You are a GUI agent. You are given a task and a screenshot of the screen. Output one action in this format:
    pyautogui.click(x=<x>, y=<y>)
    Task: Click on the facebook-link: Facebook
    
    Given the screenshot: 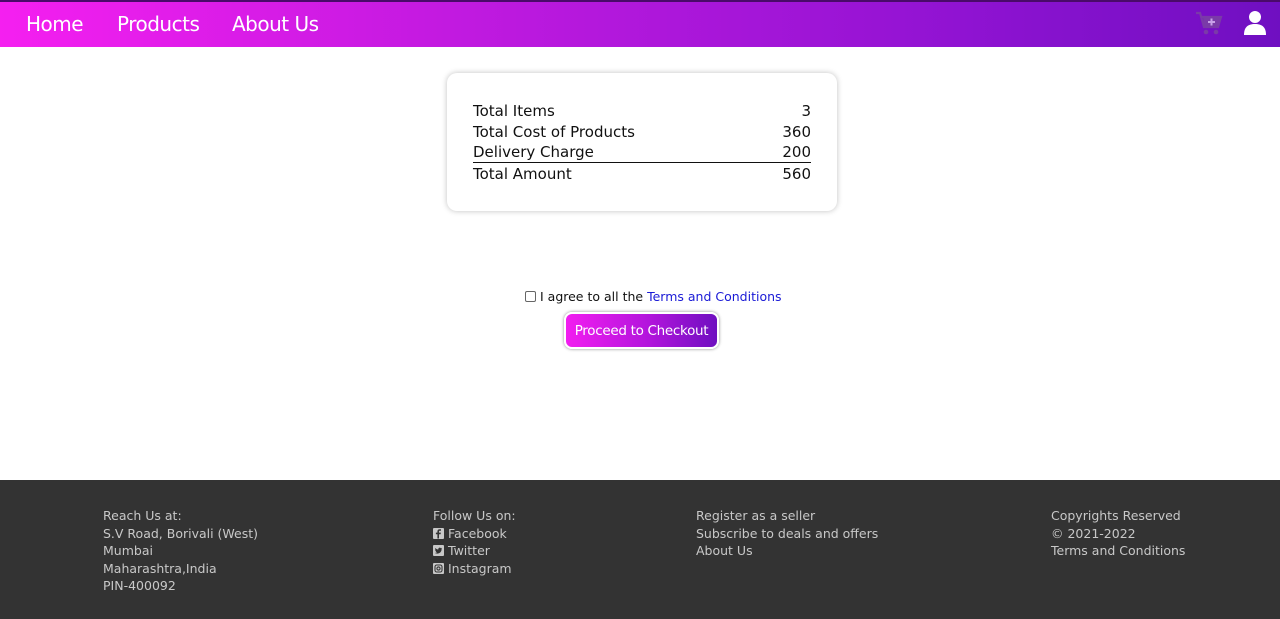 What is the action you would take?
    pyautogui.click(x=474, y=534)
    